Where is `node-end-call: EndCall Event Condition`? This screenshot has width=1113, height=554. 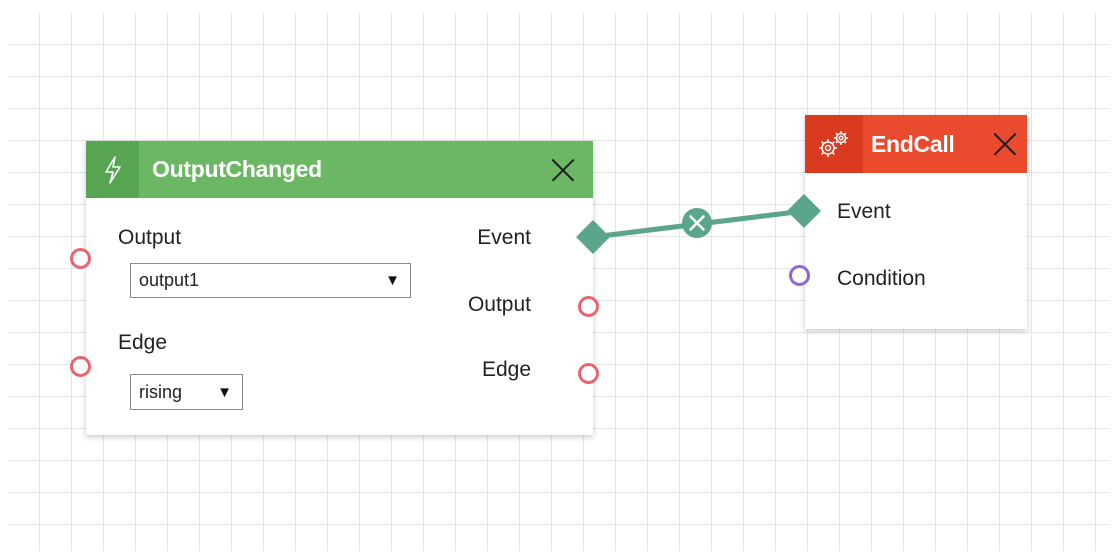
node-end-call: EndCall Event Condition is located at coordinates (916, 222).